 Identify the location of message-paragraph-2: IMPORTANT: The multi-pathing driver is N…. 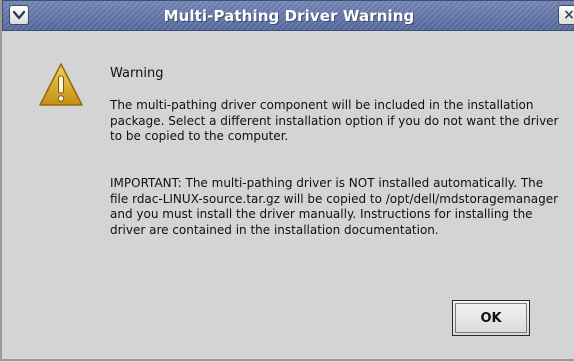
(334, 206).